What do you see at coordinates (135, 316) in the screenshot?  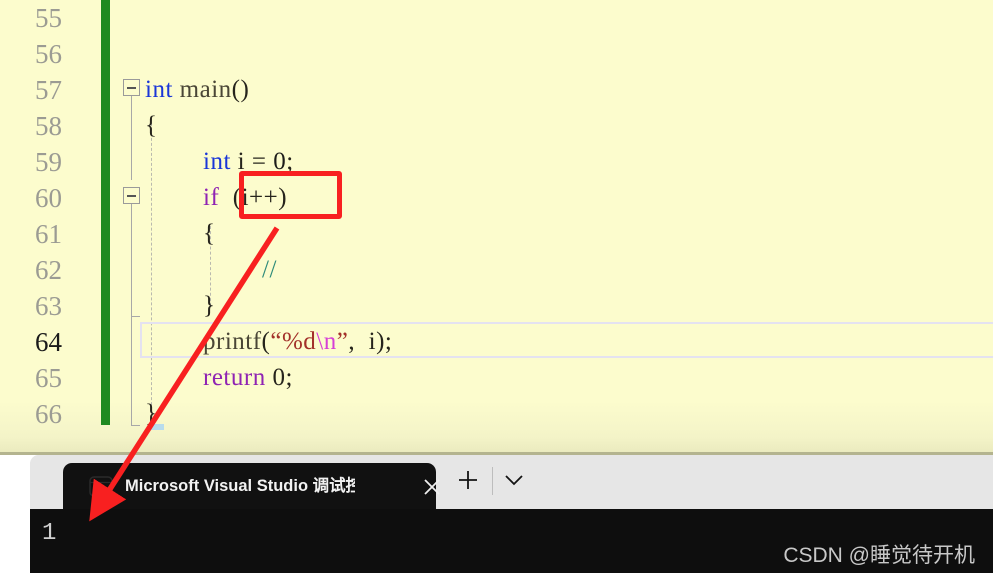 I see `fold-guide-inner-end` at bounding box center [135, 316].